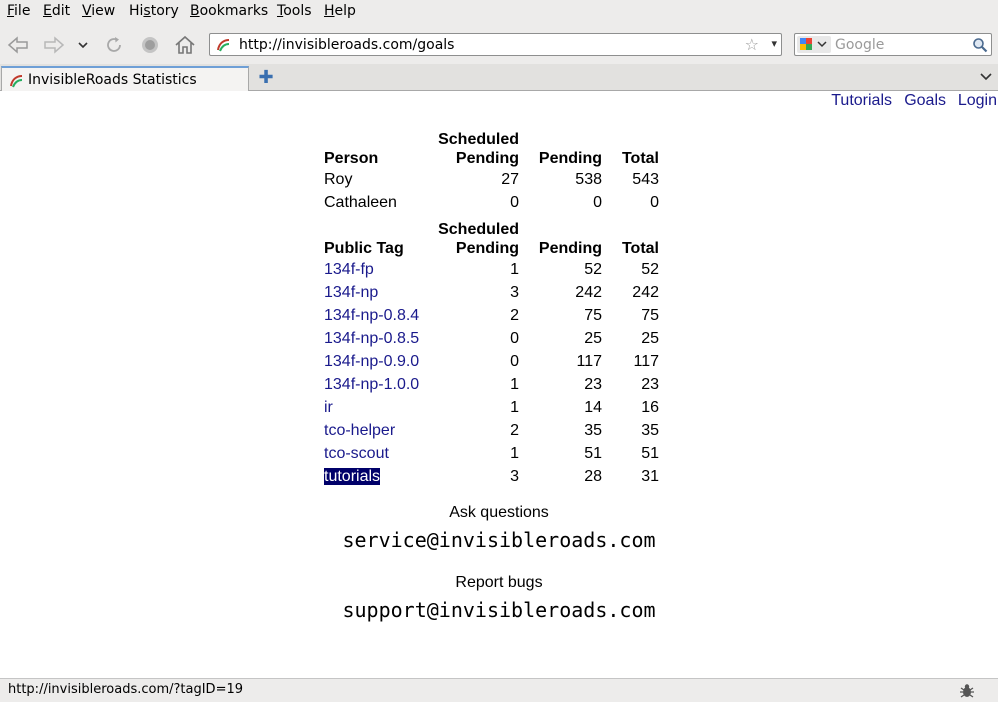 The height and width of the screenshot is (702, 998). What do you see at coordinates (338, 179) in the screenshot?
I see `person-name-cell: Roy` at bounding box center [338, 179].